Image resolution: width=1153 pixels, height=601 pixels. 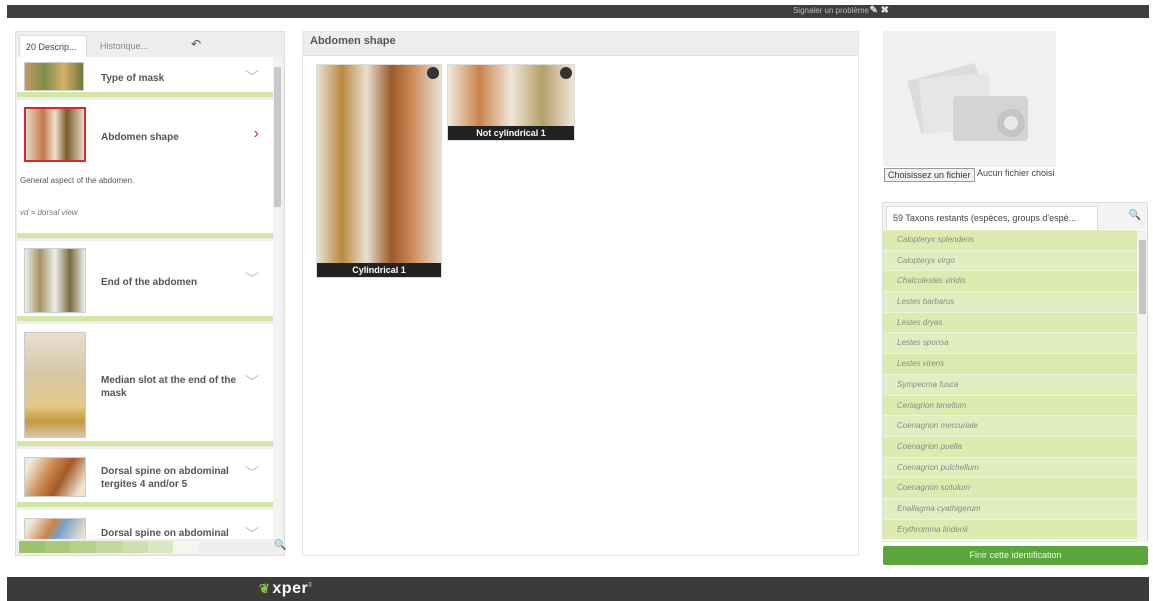 I want to click on taxon-item: Sympecma fusca, so click(x=1010, y=385).